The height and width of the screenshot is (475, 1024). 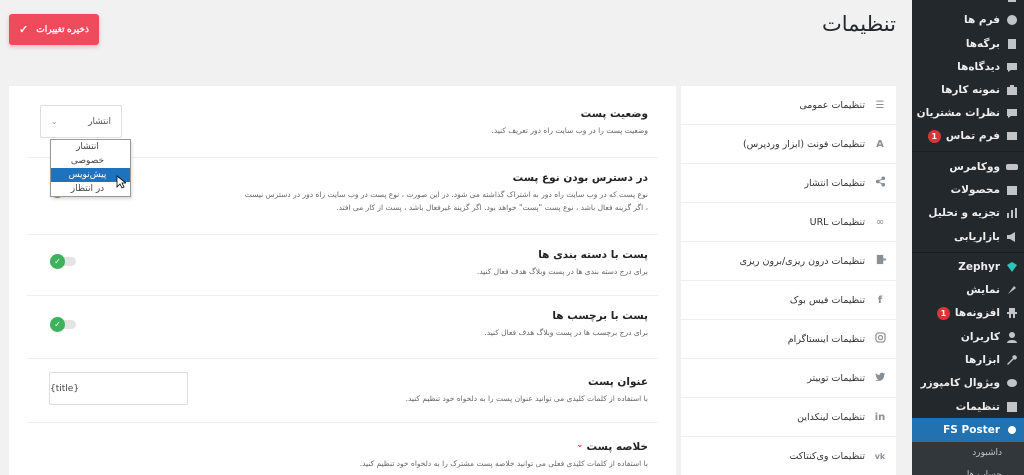 What do you see at coordinates (90, 147) in the screenshot?
I see `option-publish: انتشار` at bounding box center [90, 147].